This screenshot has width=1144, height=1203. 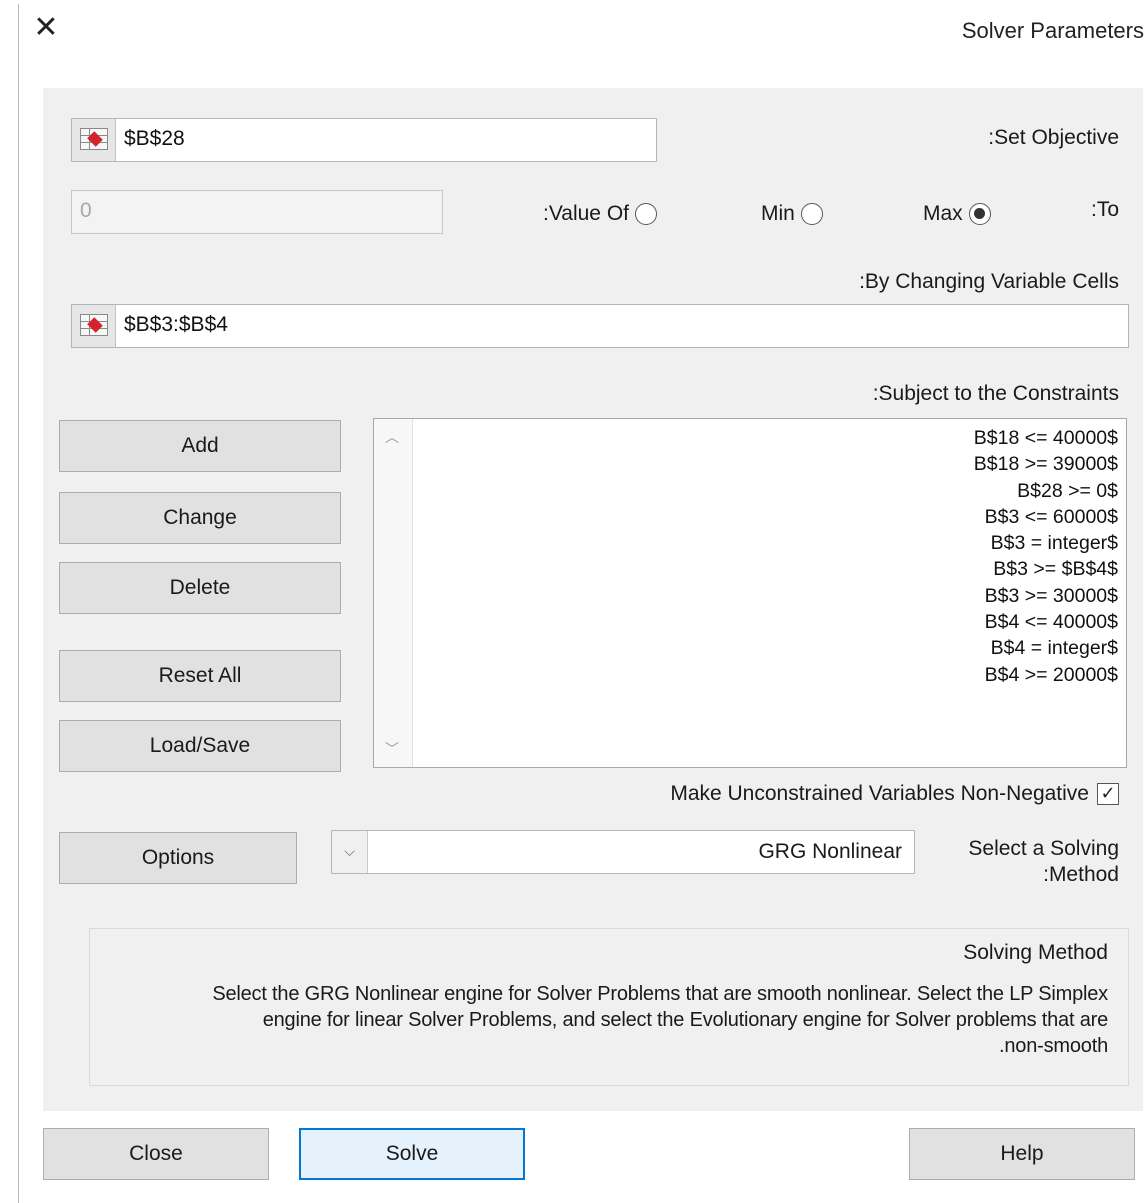 I want to click on load-save-button: Load/Save, so click(x=200, y=746).